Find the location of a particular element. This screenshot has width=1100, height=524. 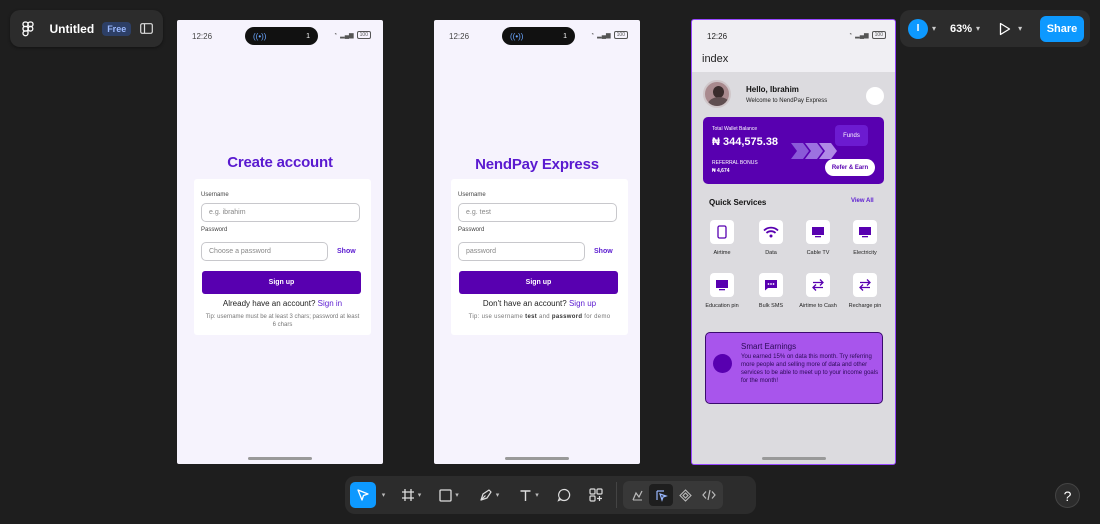

referral-label: REFERRAL BONUS is located at coordinates (735, 163).